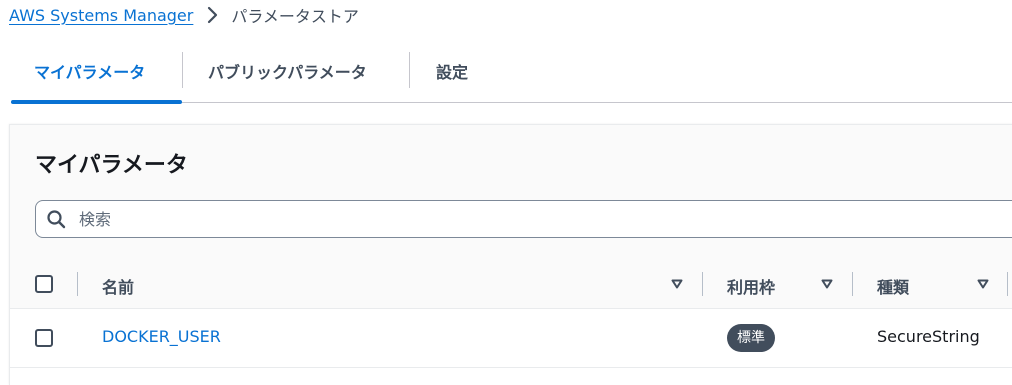 The image size is (1012, 385). What do you see at coordinates (295, 16) in the screenshot?
I see `breadcrumb-current: パラメータストア` at bounding box center [295, 16].